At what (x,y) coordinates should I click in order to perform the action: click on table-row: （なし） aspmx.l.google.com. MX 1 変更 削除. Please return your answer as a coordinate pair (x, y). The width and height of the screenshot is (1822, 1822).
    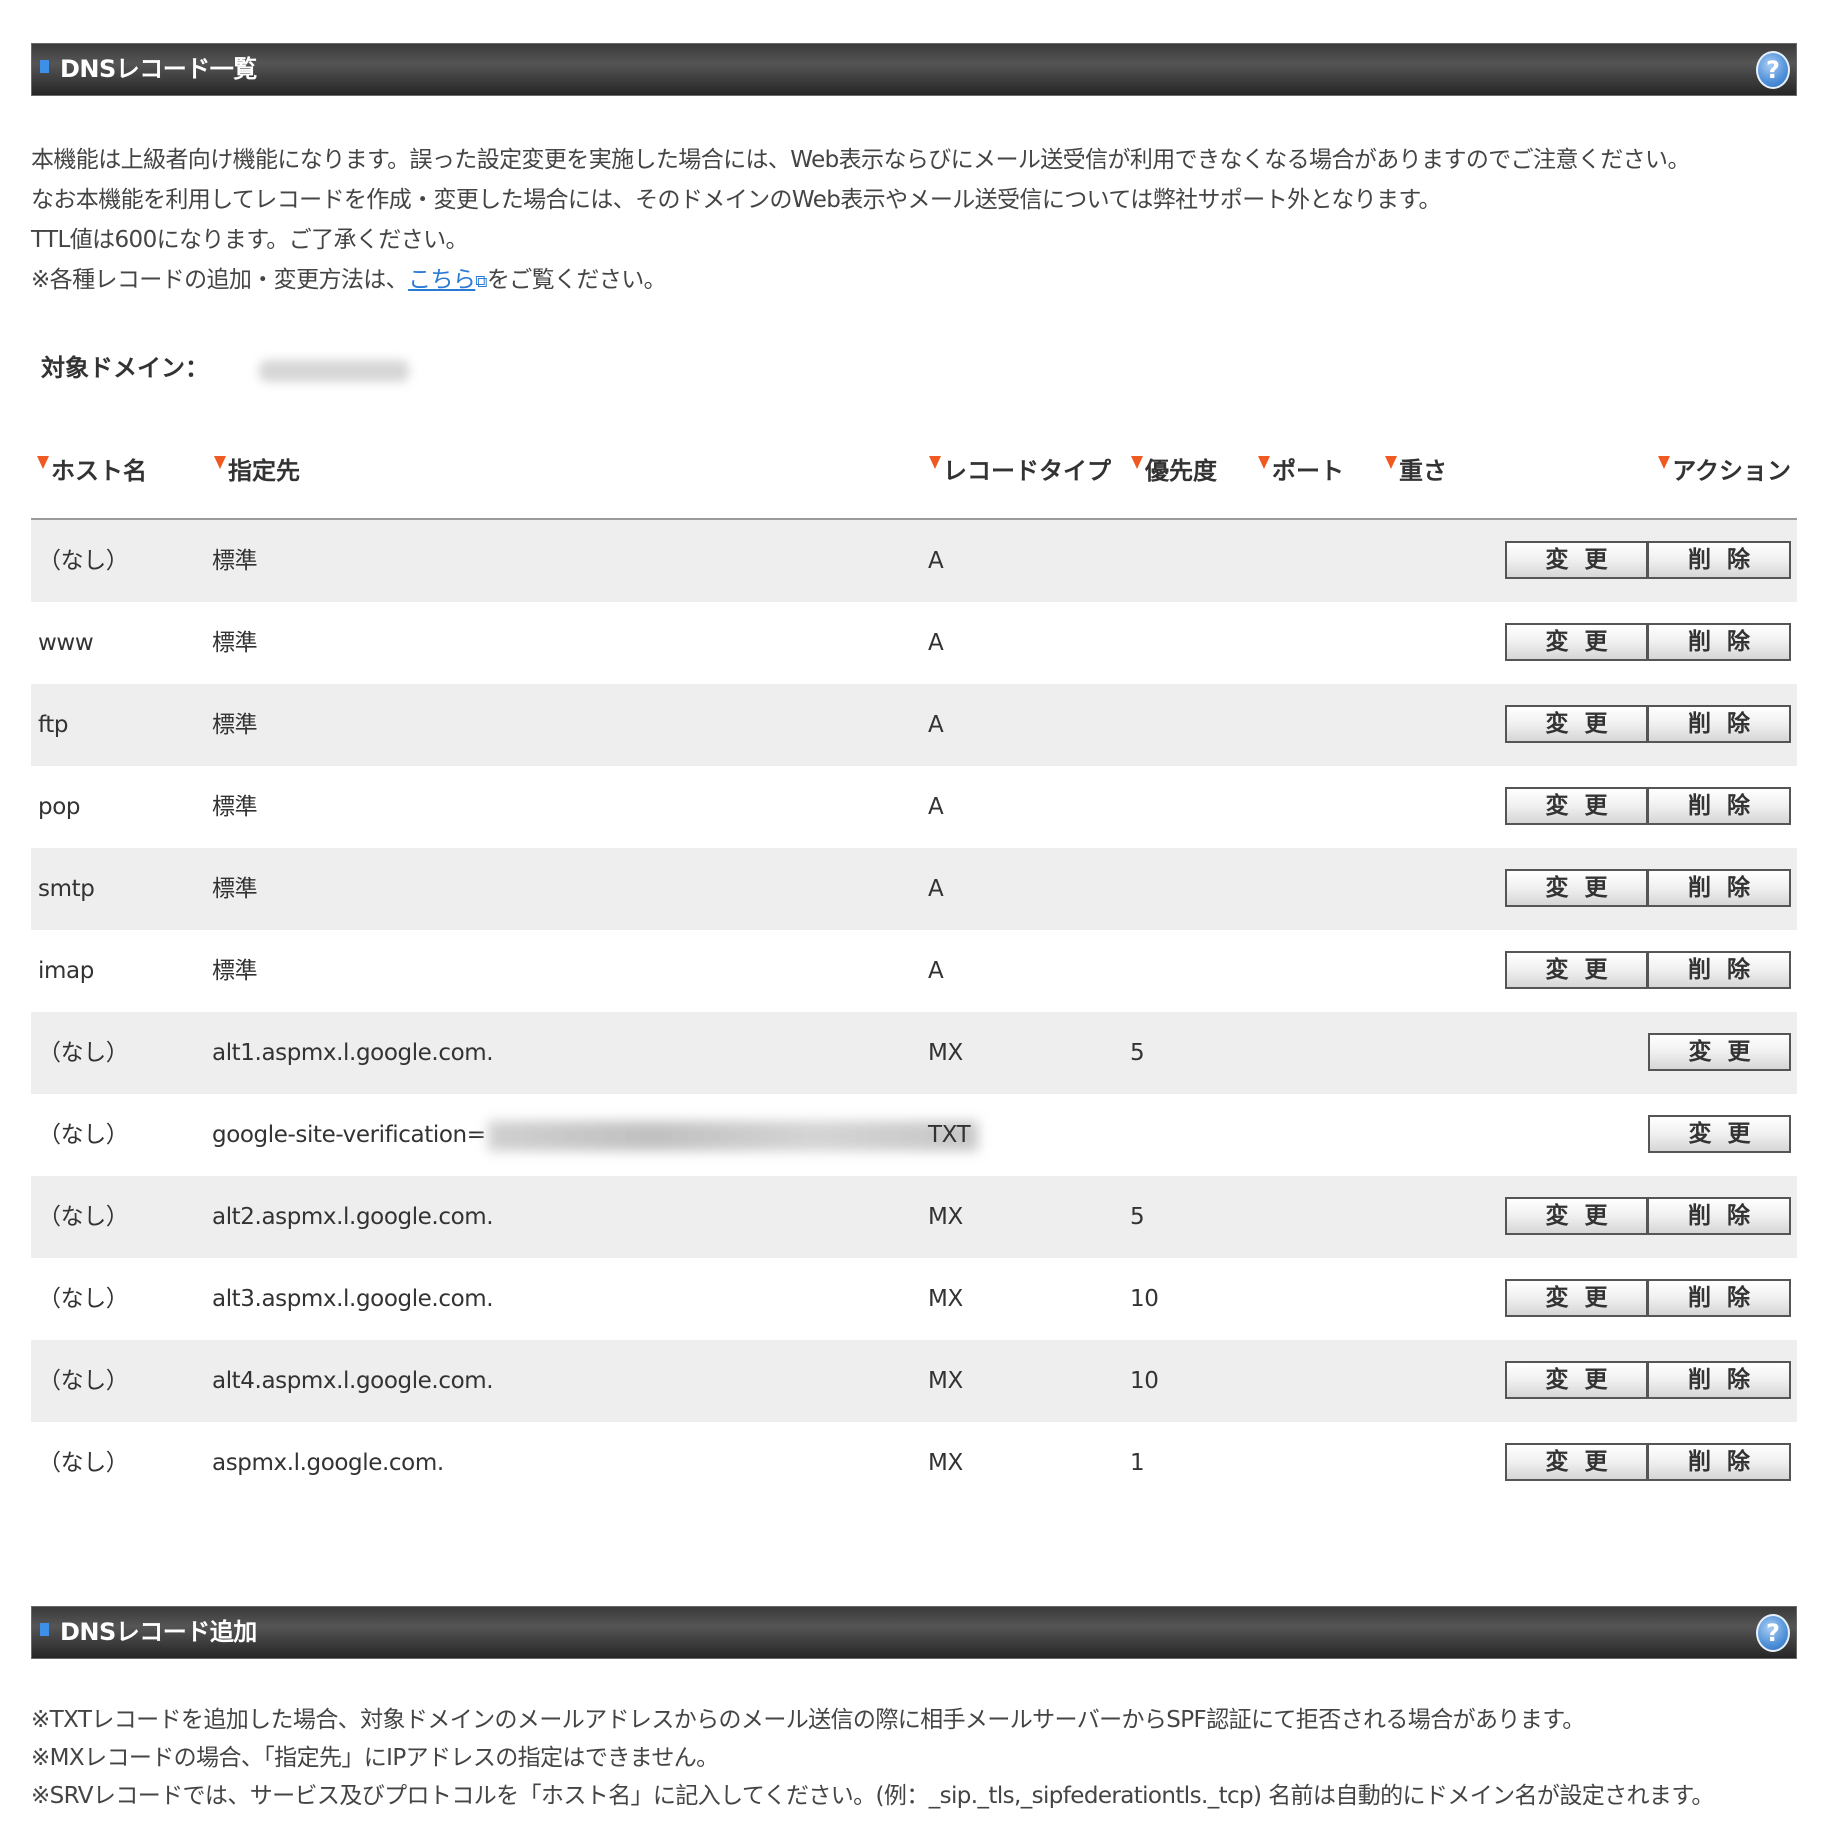
    Looking at the image, I should click on (914, 1463).